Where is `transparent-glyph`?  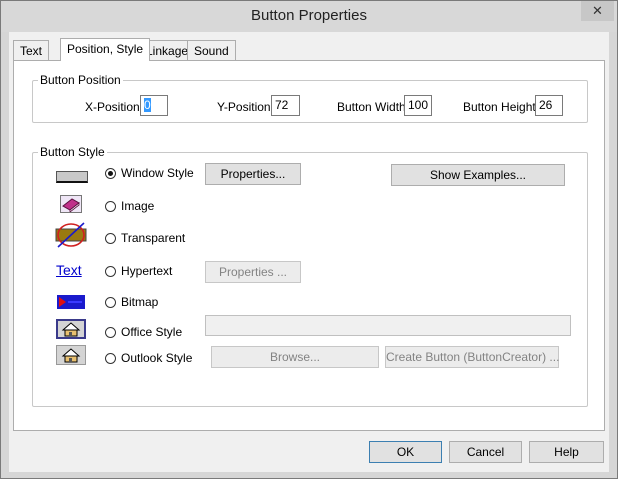 transparent-glyph is located at coordinates (71, 235).